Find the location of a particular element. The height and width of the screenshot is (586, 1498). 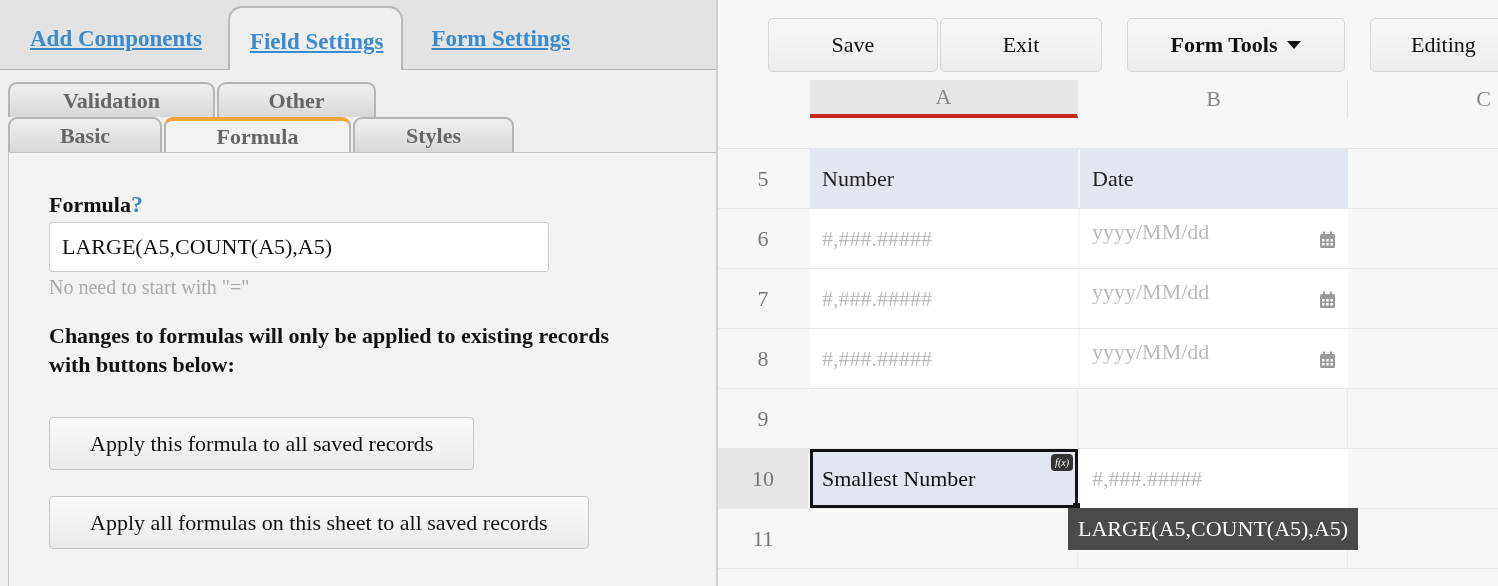

sub-tab: Other is located at coordinates (296, 99).